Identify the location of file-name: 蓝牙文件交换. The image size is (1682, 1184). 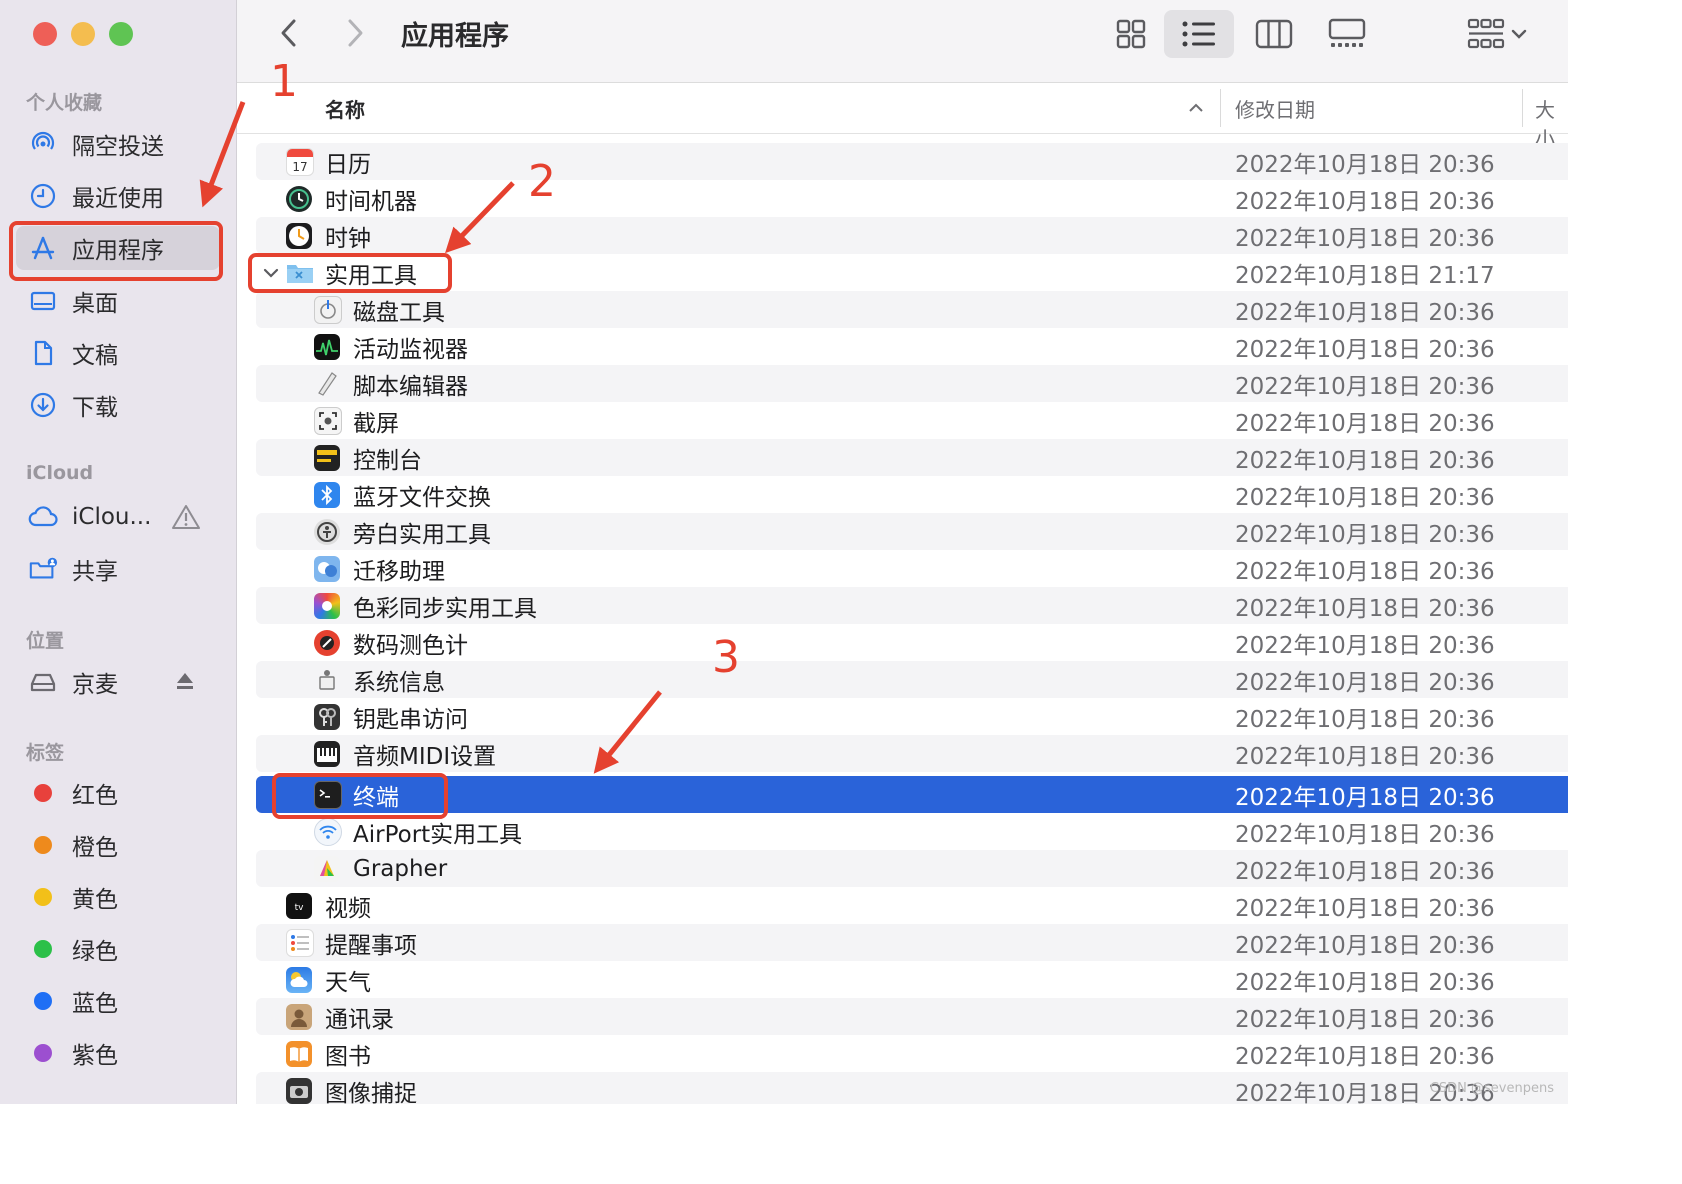
(422, 497).